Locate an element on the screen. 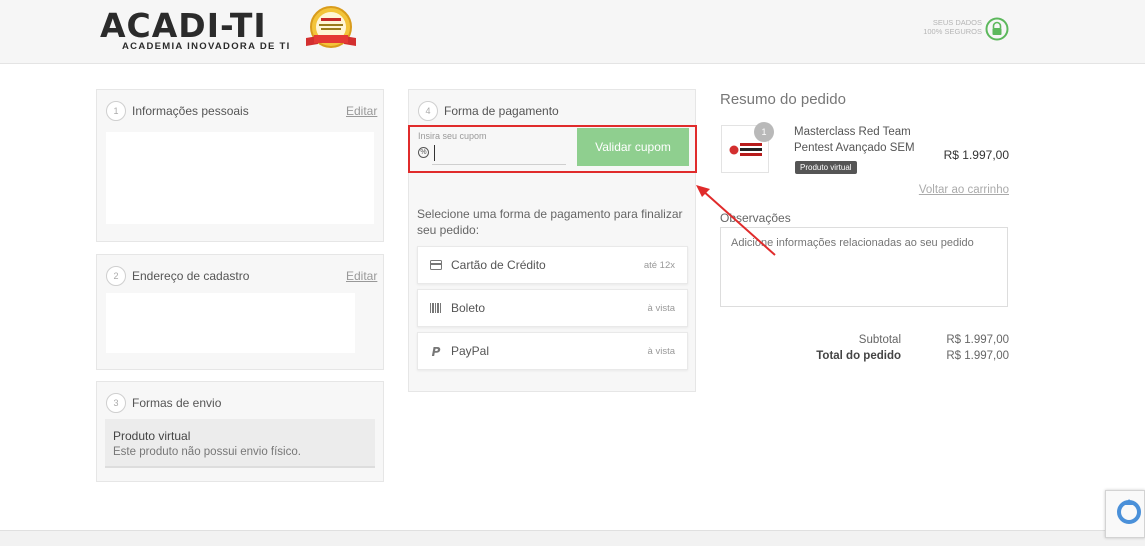 Image resolution: width=1145 pixels, height=546 pixels. paypal-icon: P is located at coordinates (436, 352).